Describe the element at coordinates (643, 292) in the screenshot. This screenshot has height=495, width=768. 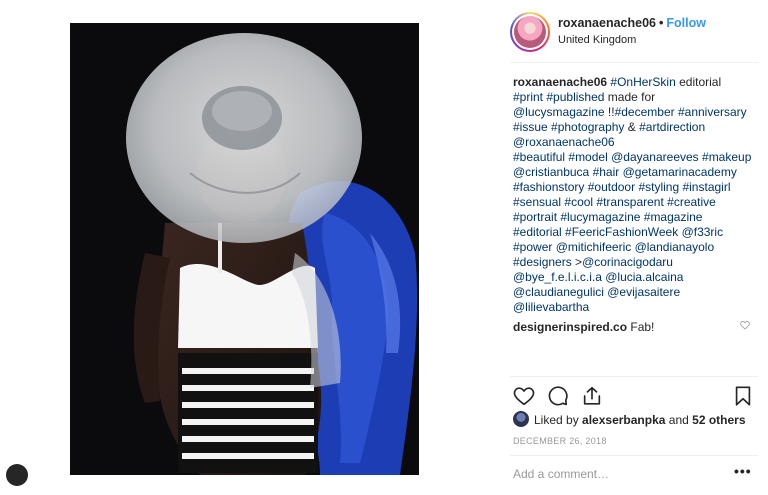
I see `mention-link: @evijasaitere` at that location.